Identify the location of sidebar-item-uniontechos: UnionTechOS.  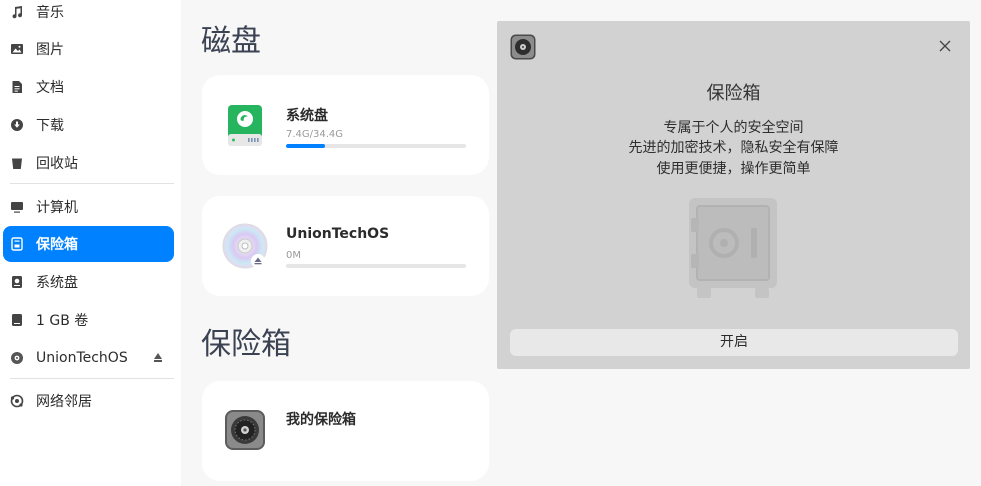
(88, 358).